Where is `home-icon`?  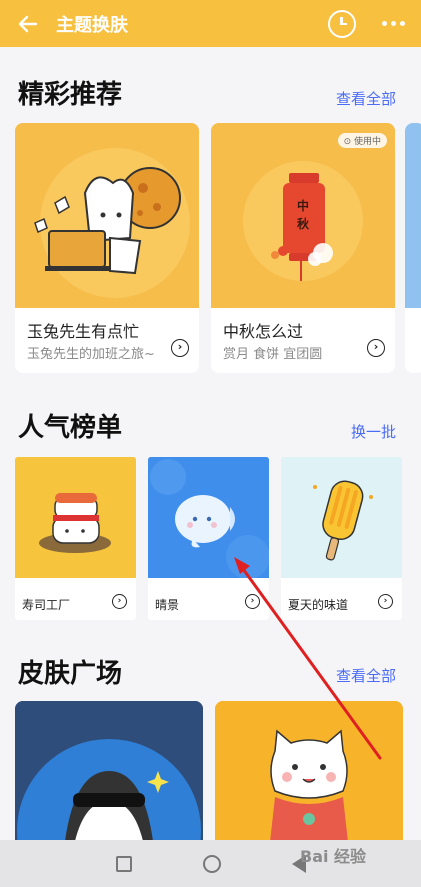
home-icon is located at coordinates (211, 863).